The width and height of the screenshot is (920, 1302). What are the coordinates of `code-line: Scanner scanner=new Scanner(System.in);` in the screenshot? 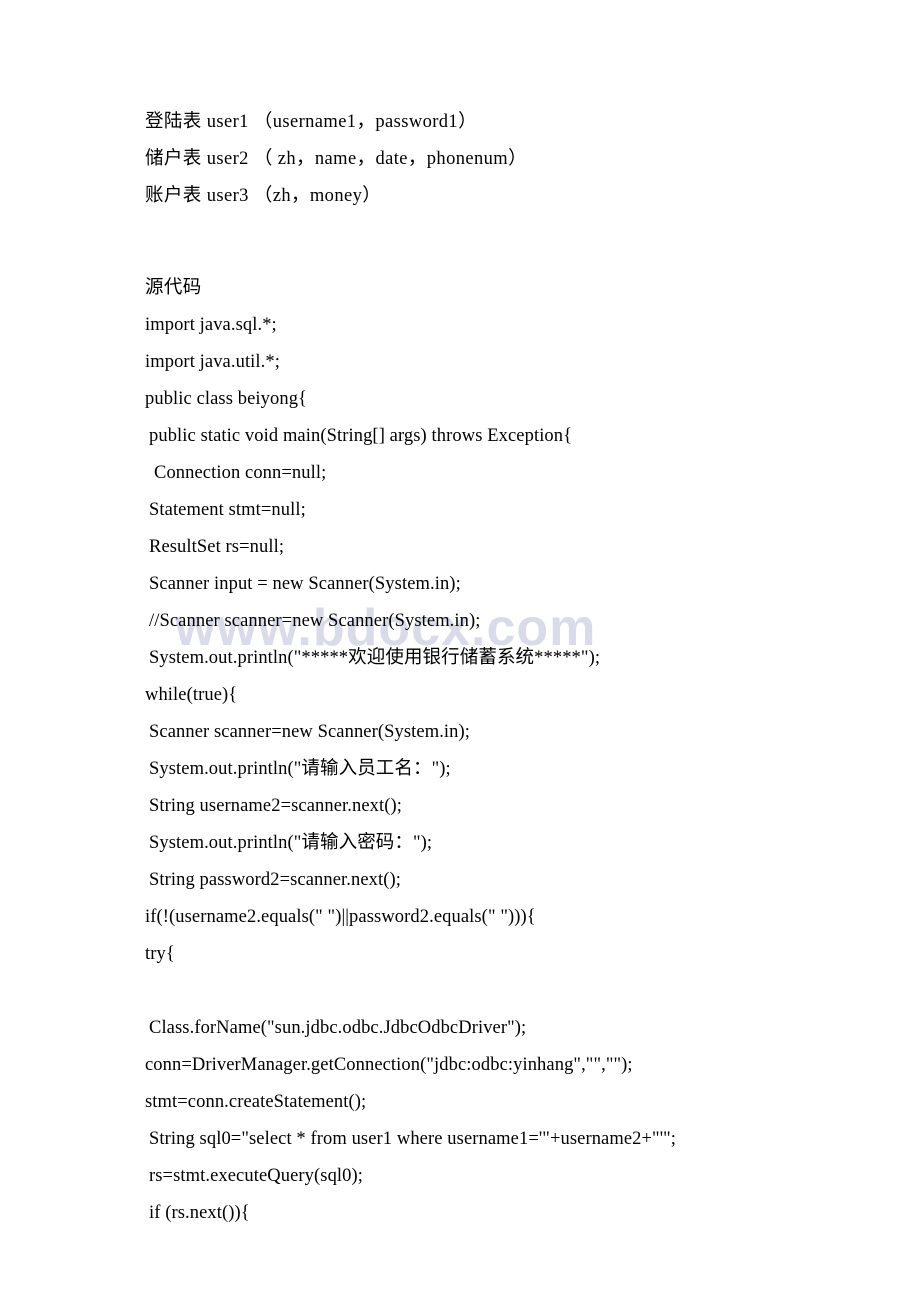 It's located at (310, 732).